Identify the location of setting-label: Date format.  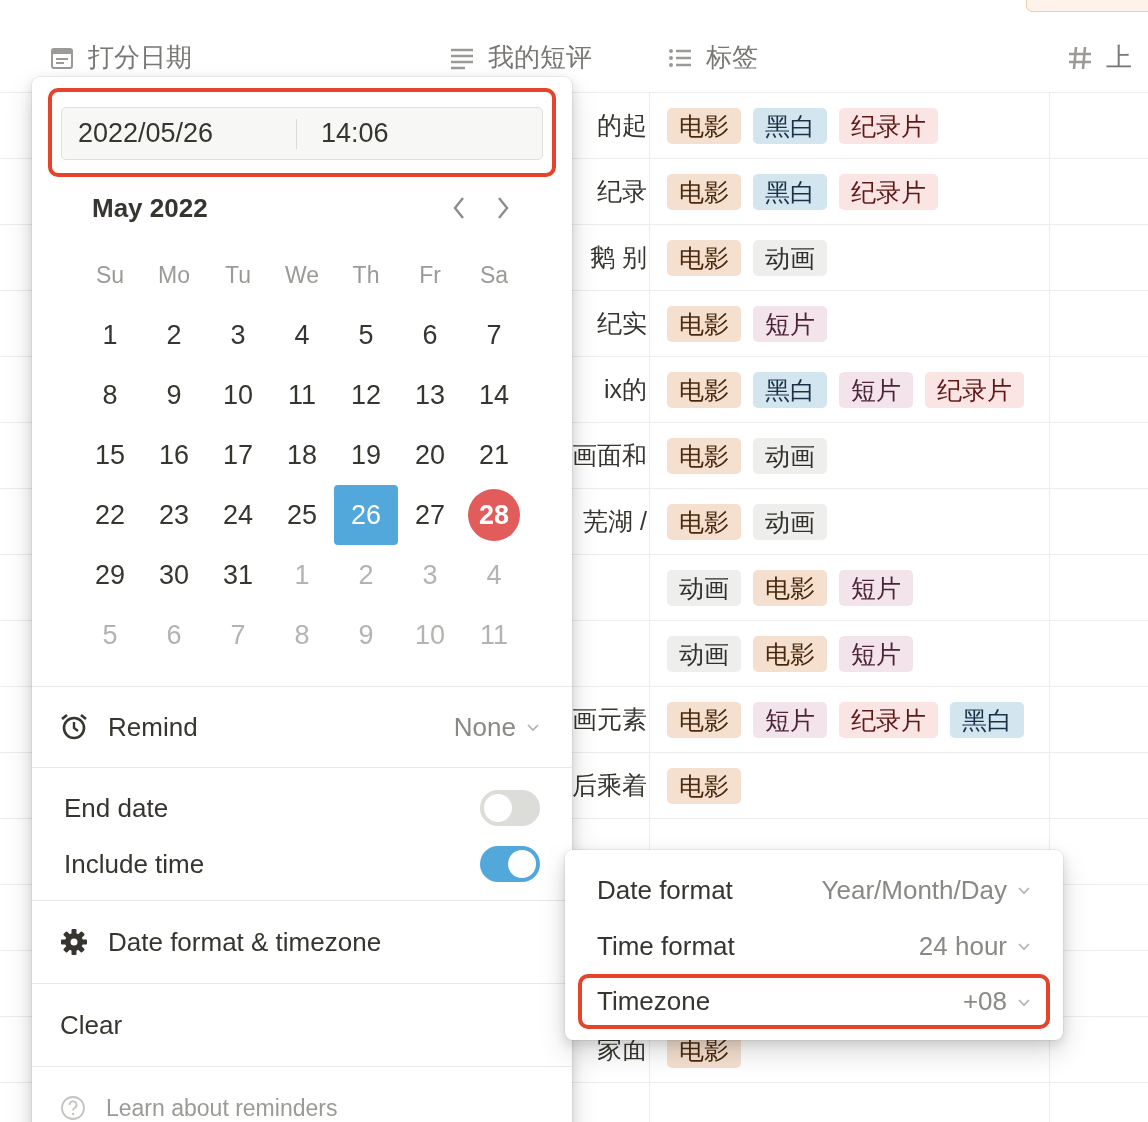
(665, 890).